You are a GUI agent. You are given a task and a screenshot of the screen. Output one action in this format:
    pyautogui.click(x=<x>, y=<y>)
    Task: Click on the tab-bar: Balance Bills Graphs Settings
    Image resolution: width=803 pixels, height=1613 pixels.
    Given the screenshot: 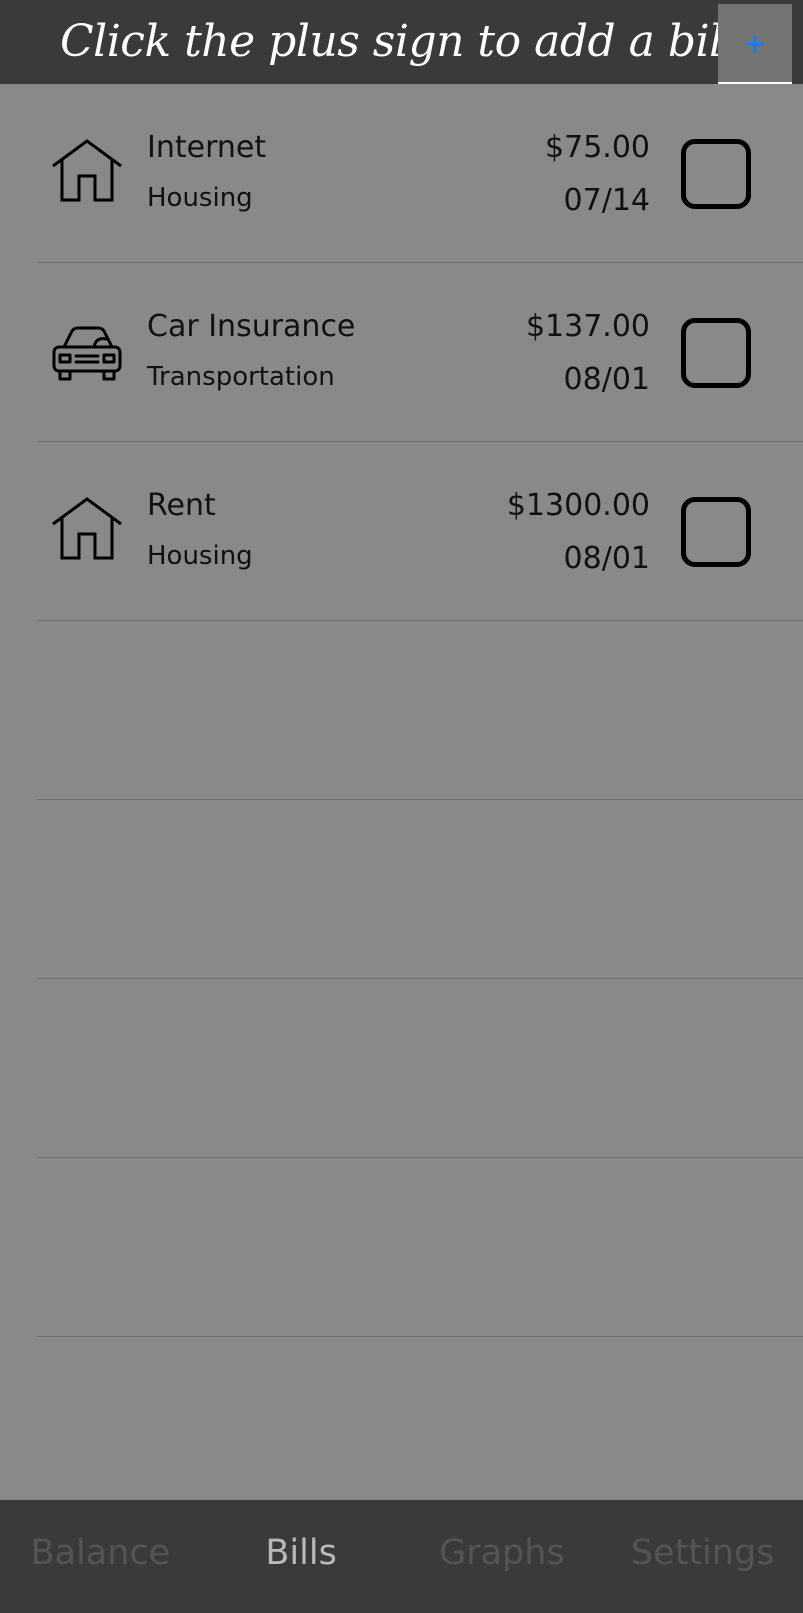 What is the action you would take?
    pyautogui.click(x=401, y=1556)
    